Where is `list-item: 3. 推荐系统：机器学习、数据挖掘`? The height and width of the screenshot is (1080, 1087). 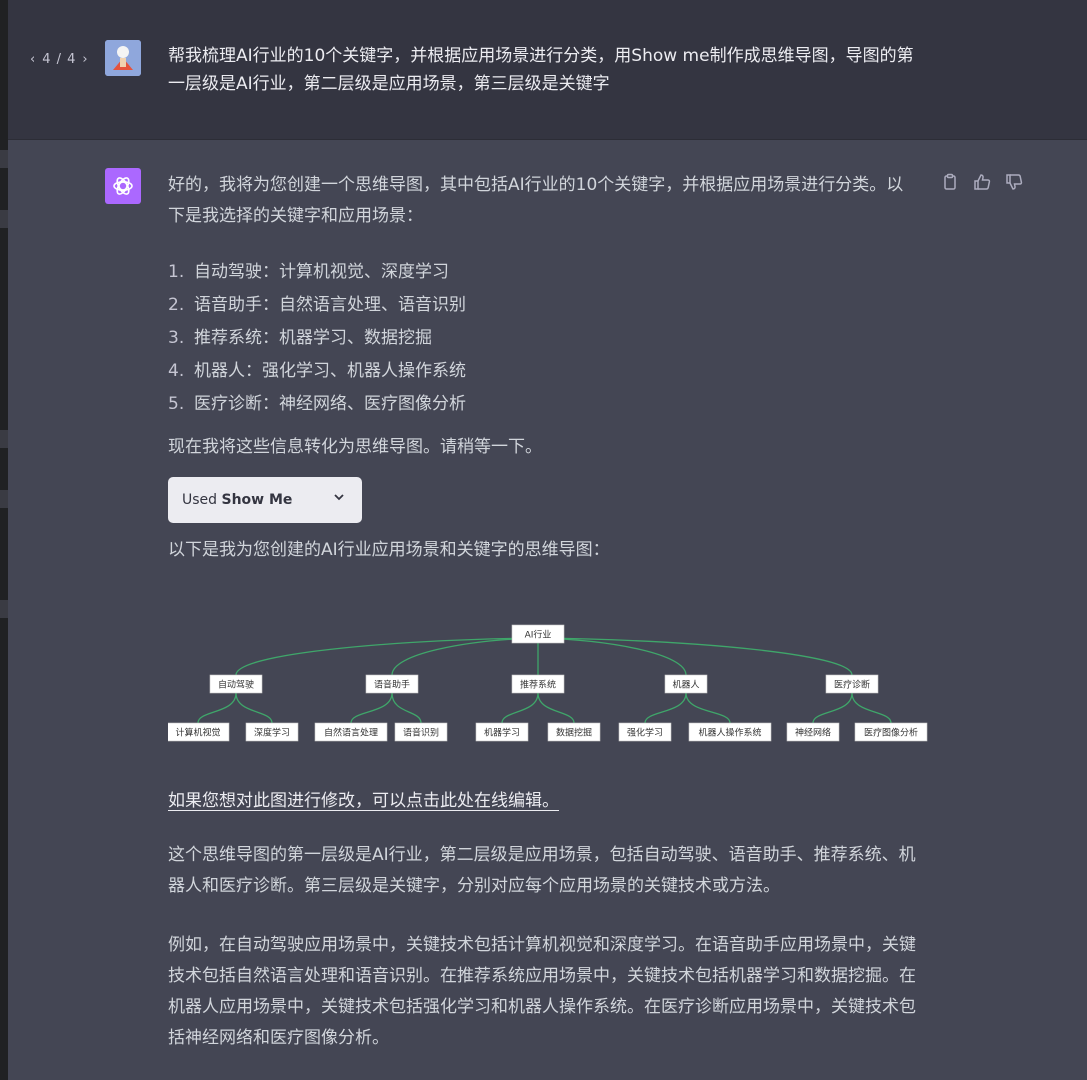 list-item: 3. 推荐系统：机器学习、数据挖掘 is located at coordinates (543, 338).